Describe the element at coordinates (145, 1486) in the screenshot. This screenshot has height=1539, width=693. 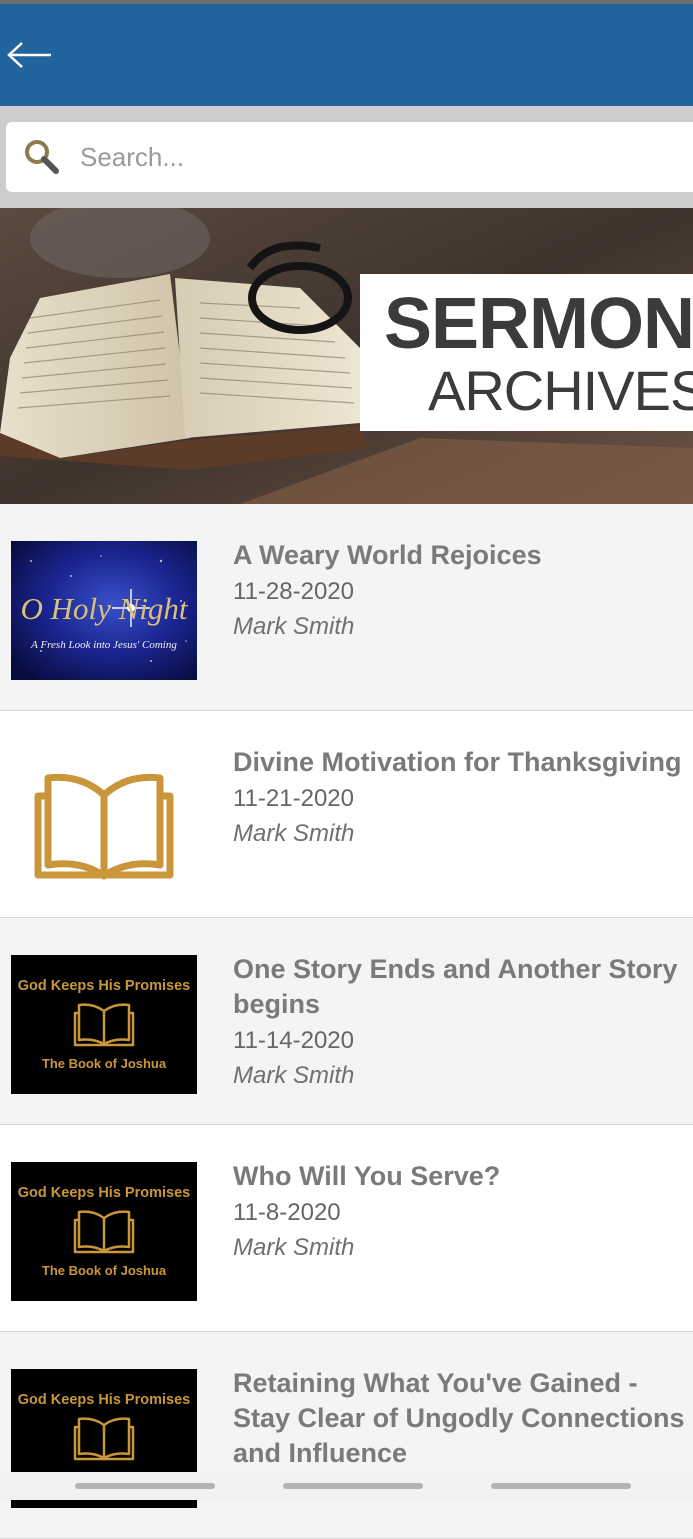
I see `nav-recents-handle` at that location.